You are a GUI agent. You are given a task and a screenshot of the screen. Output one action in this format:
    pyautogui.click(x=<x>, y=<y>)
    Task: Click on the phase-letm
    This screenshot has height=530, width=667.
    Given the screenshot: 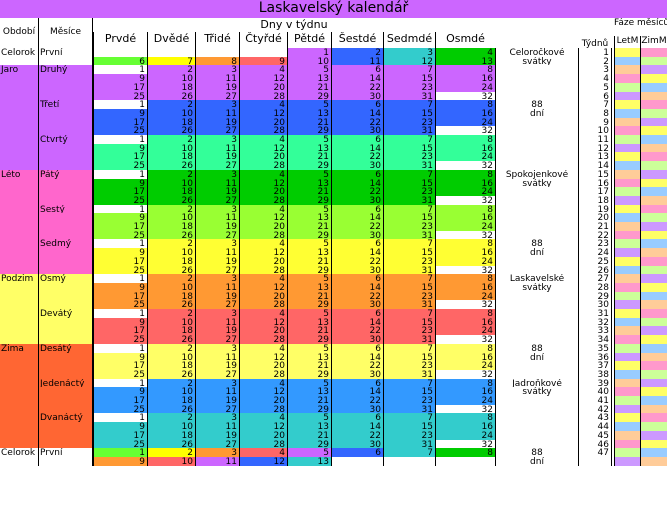 What is the action you would take?
    pyautogui.click(x=627, y=461)
    